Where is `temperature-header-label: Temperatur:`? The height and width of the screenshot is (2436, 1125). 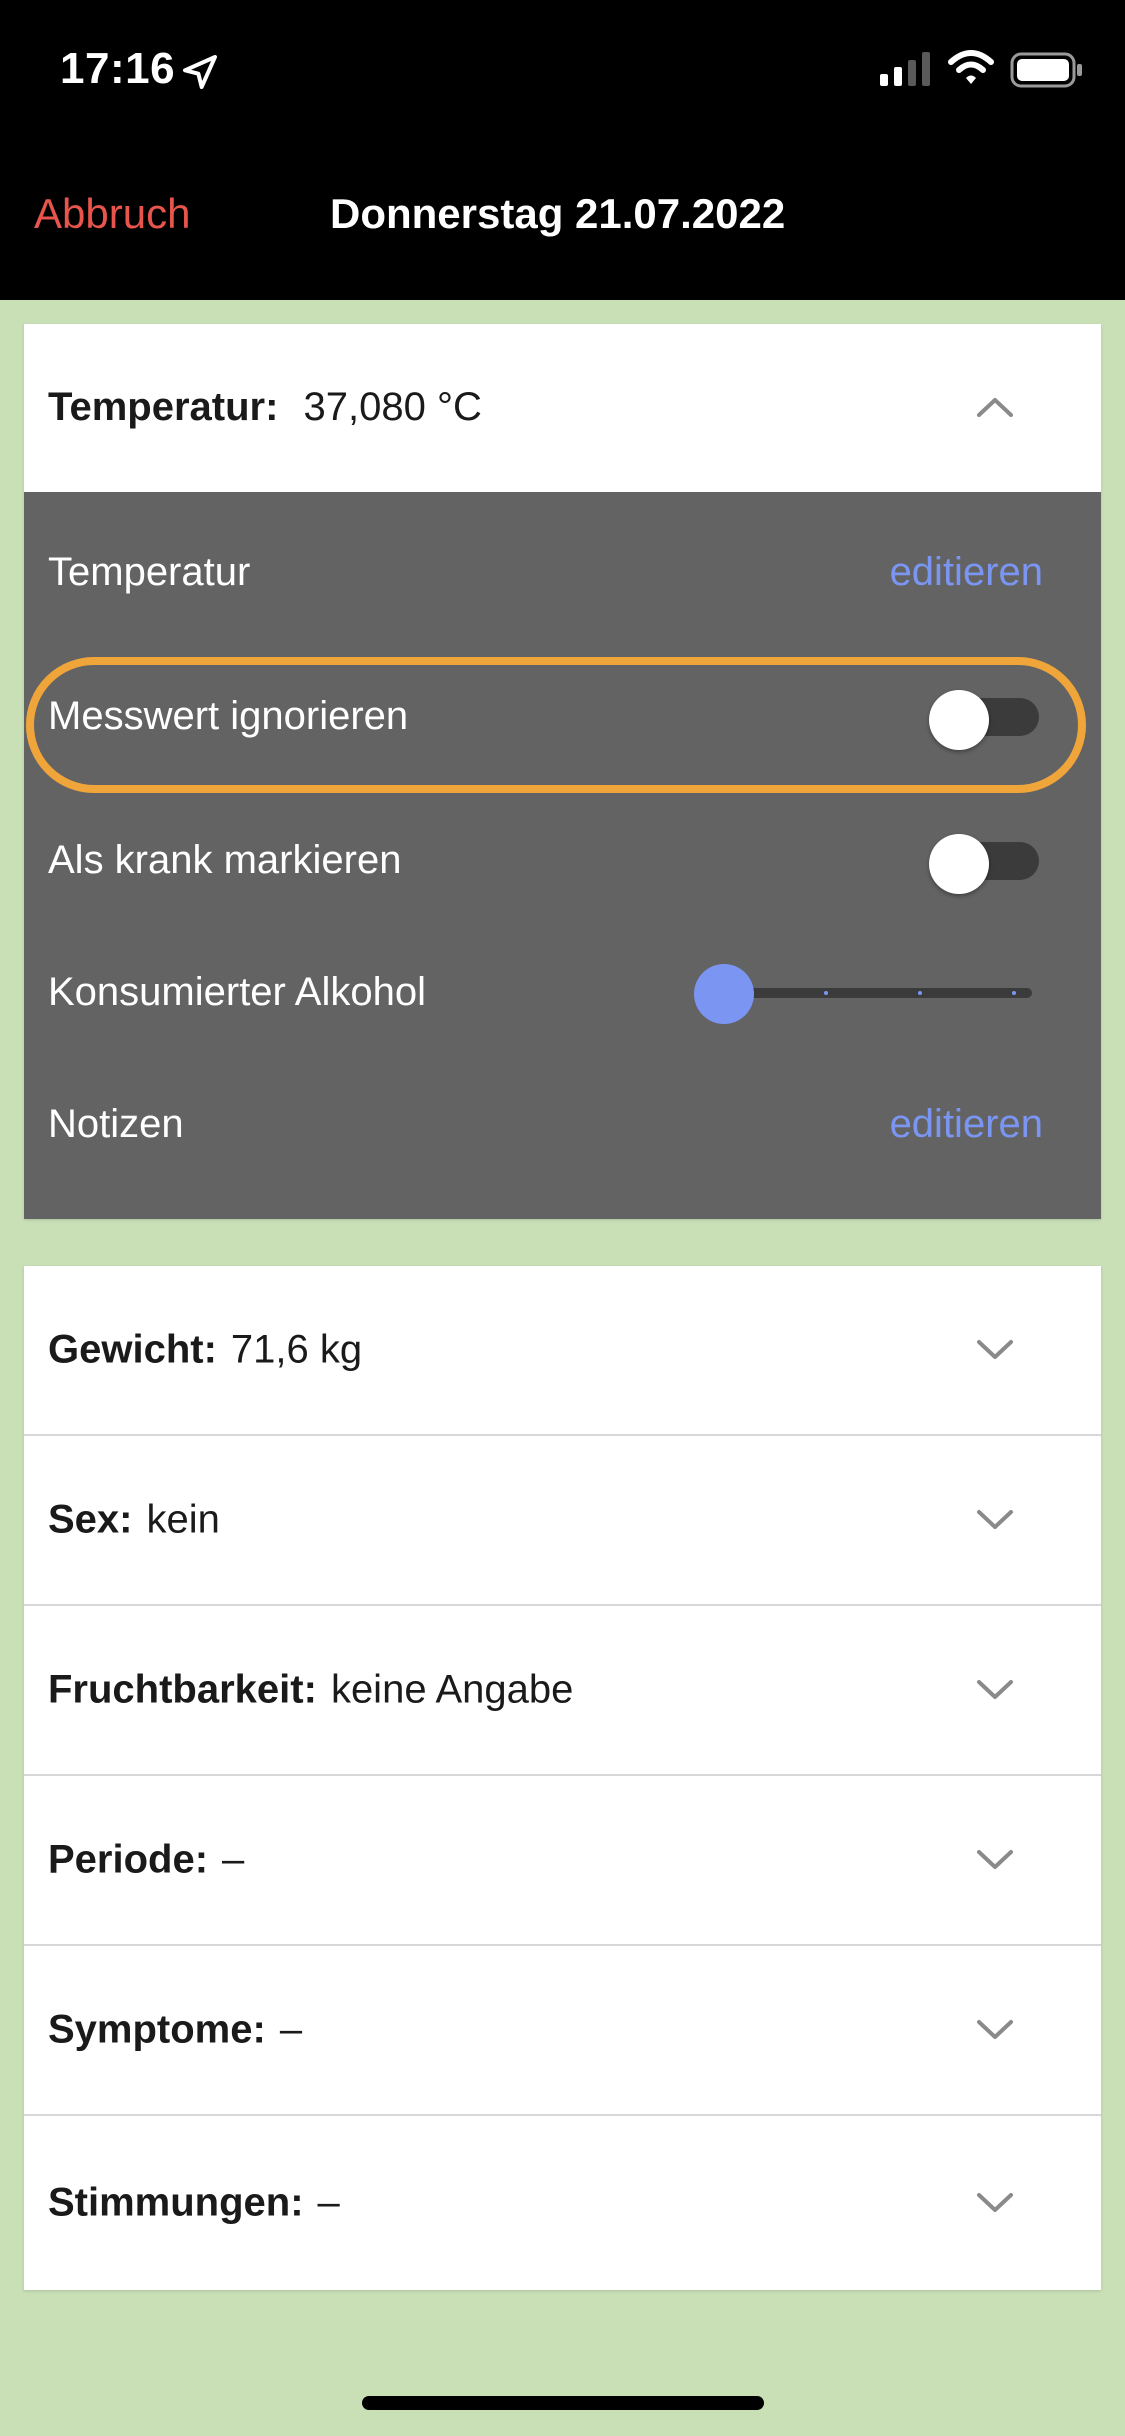
temperature-header-label: Temperatur: is located at coordinates (163, 406).